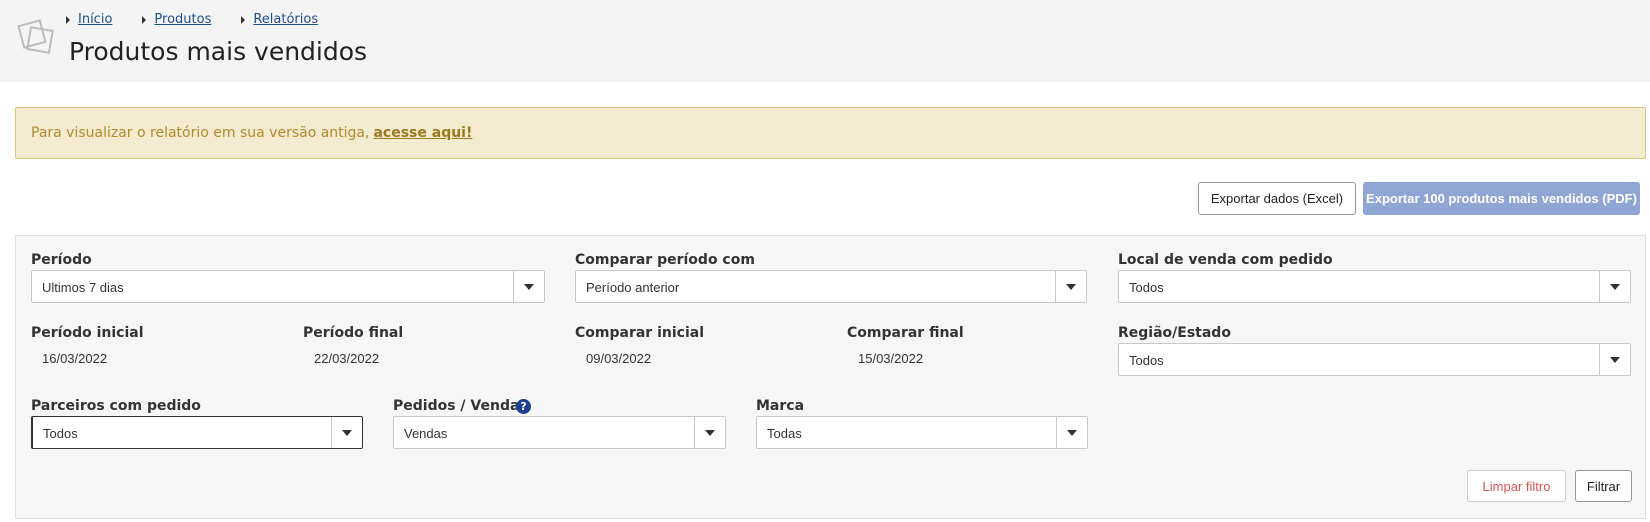  Describe the element at coordinates (1146, 360) in the screenshot. I see `regiao-value: Todos` at that location.